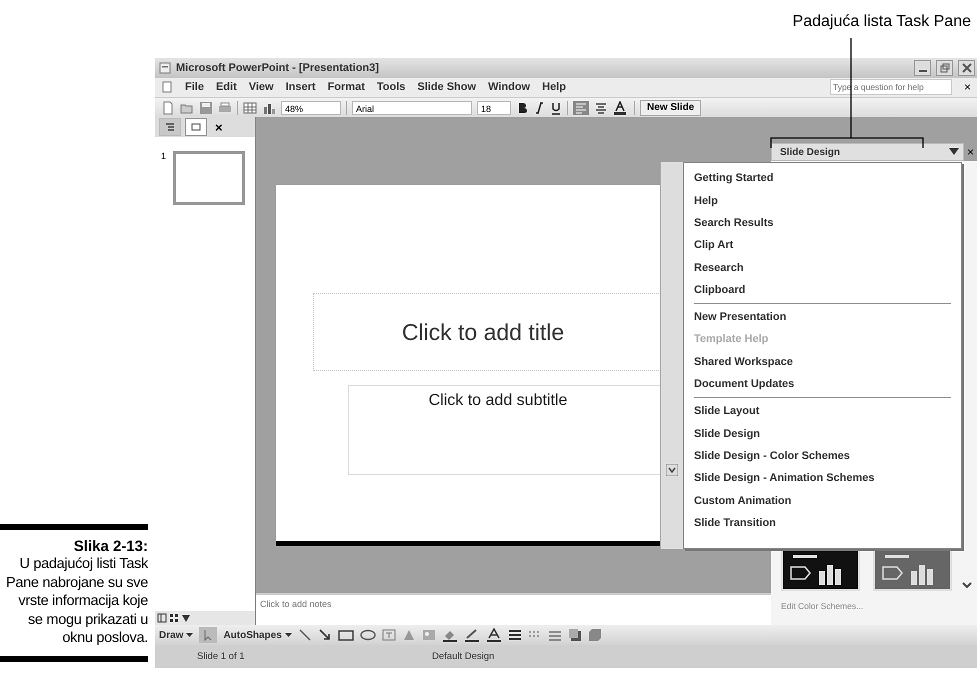 This screenshot has width=977, height=680. I want to click on close-icon, so click(967, 67).